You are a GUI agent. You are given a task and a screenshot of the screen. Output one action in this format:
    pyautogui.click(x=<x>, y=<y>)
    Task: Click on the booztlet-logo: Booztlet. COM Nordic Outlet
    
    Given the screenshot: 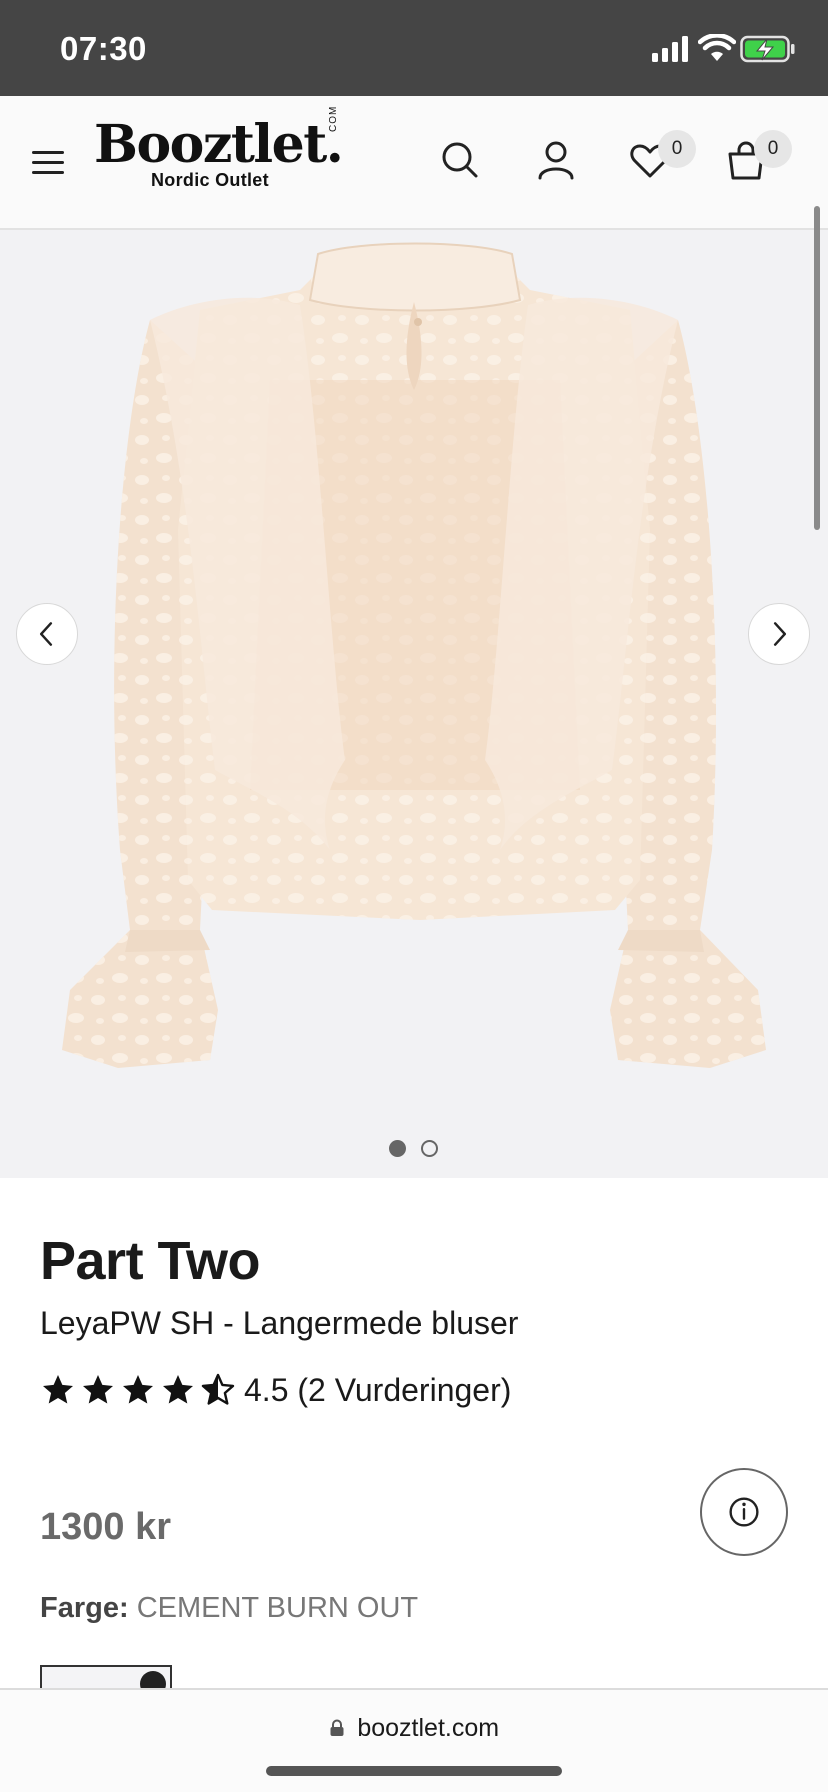 What is the action you would take?
    pyautogui.click(x=219, y=150)
    